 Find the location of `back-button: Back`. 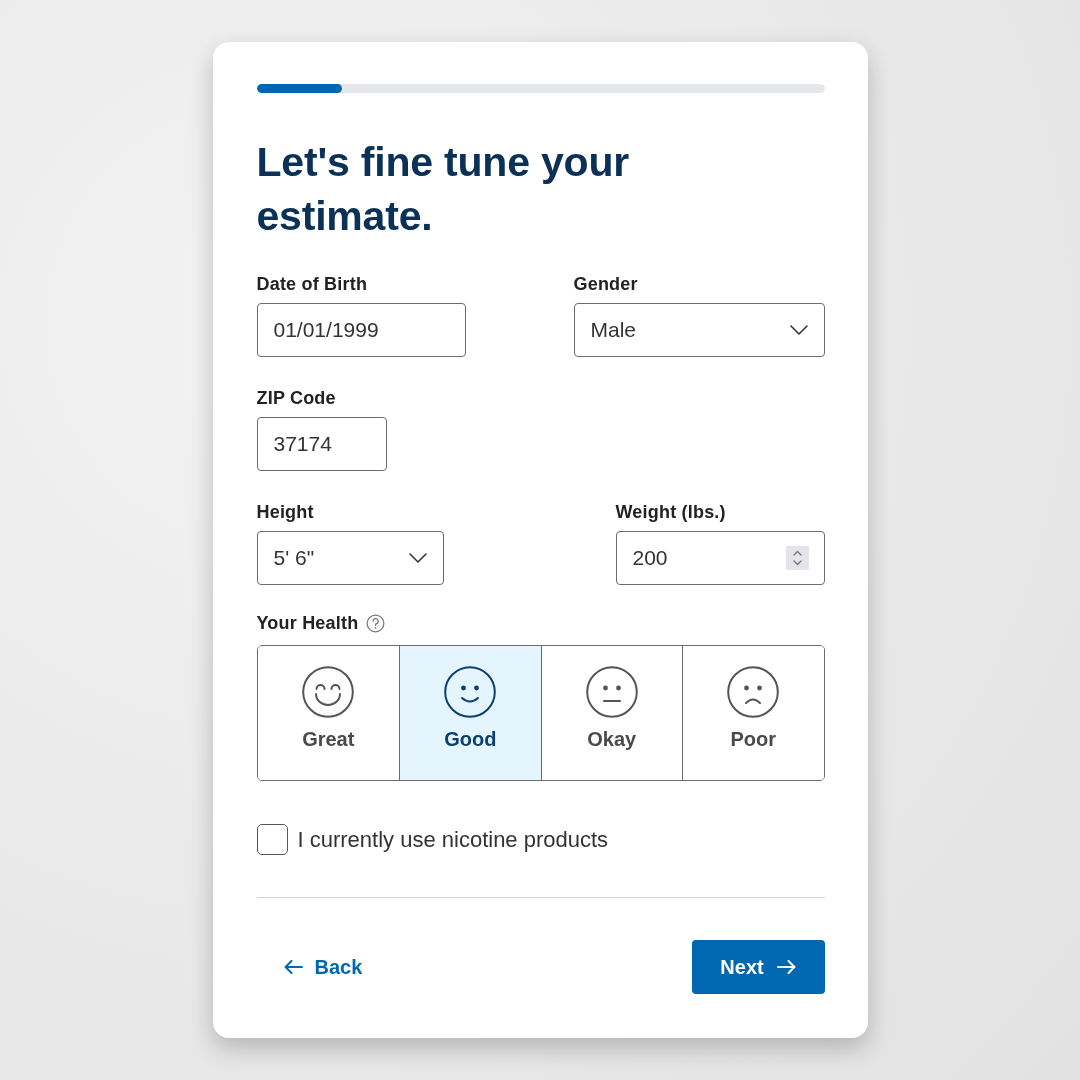

back-button: Back is located at coordinates (309, 967).